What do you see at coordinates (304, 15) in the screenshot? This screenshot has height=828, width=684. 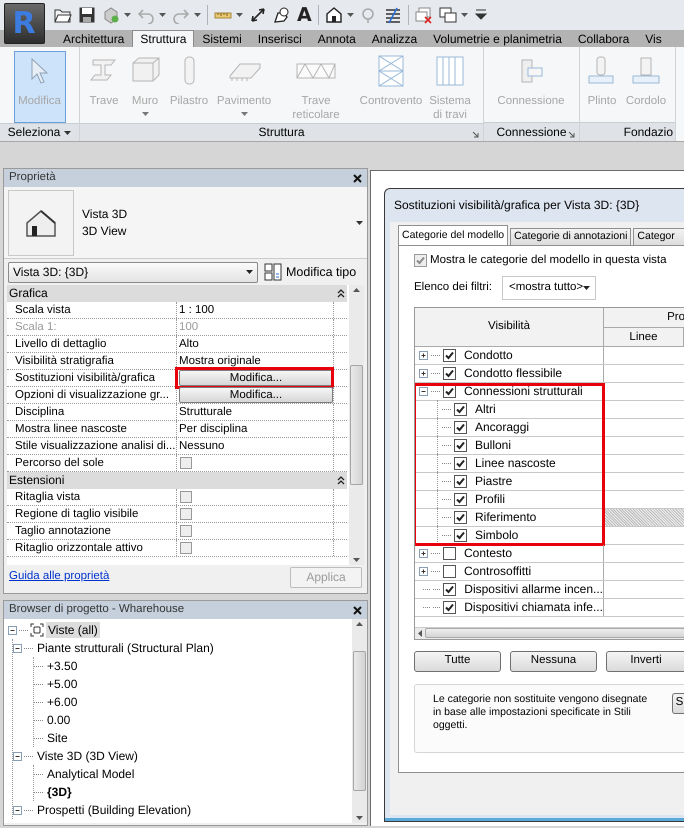 I see `text-tool-button: A` at bounding box center [304, 15].